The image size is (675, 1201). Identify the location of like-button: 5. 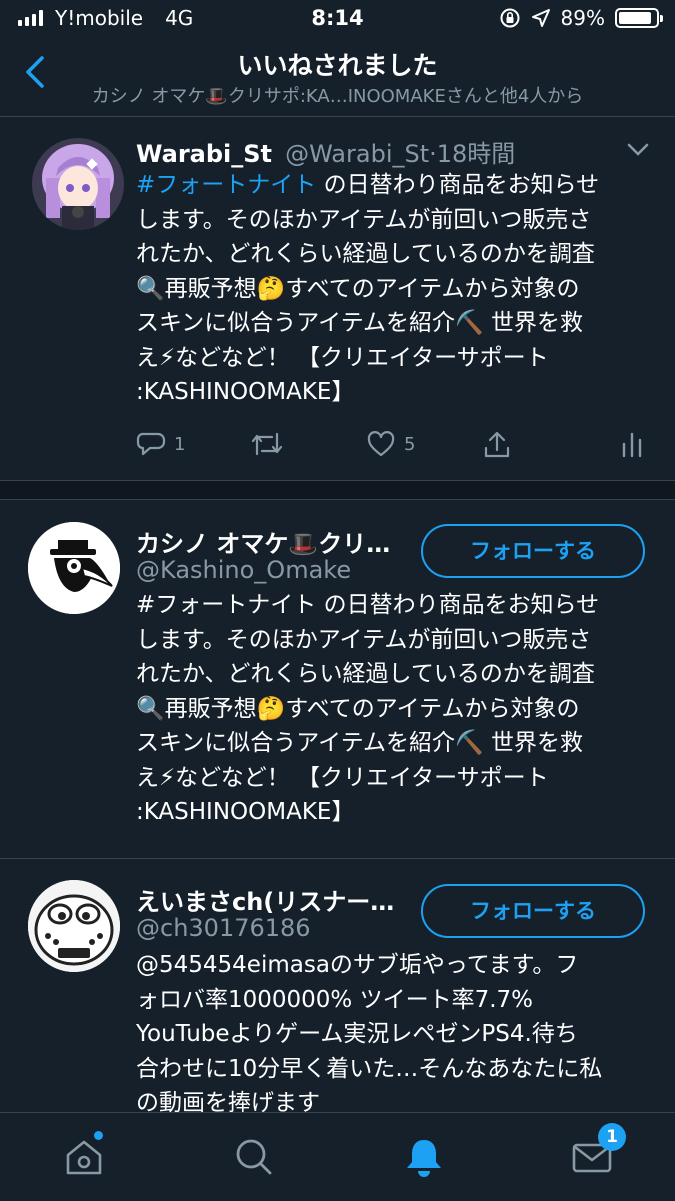
(390, 444).